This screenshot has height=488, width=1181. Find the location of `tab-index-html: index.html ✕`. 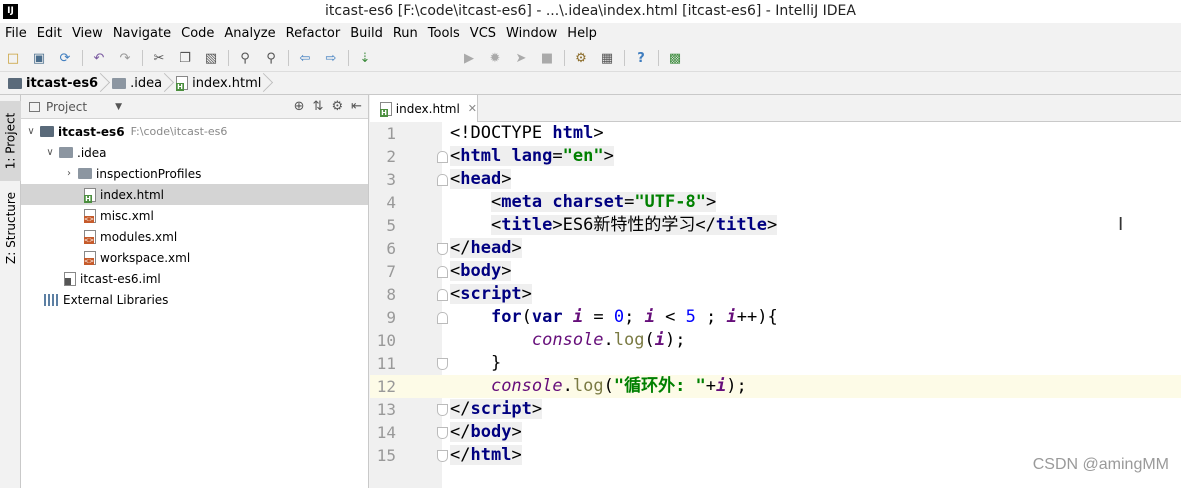

tab-index-html: index.html ✕ is located at coordinates (424, 108).